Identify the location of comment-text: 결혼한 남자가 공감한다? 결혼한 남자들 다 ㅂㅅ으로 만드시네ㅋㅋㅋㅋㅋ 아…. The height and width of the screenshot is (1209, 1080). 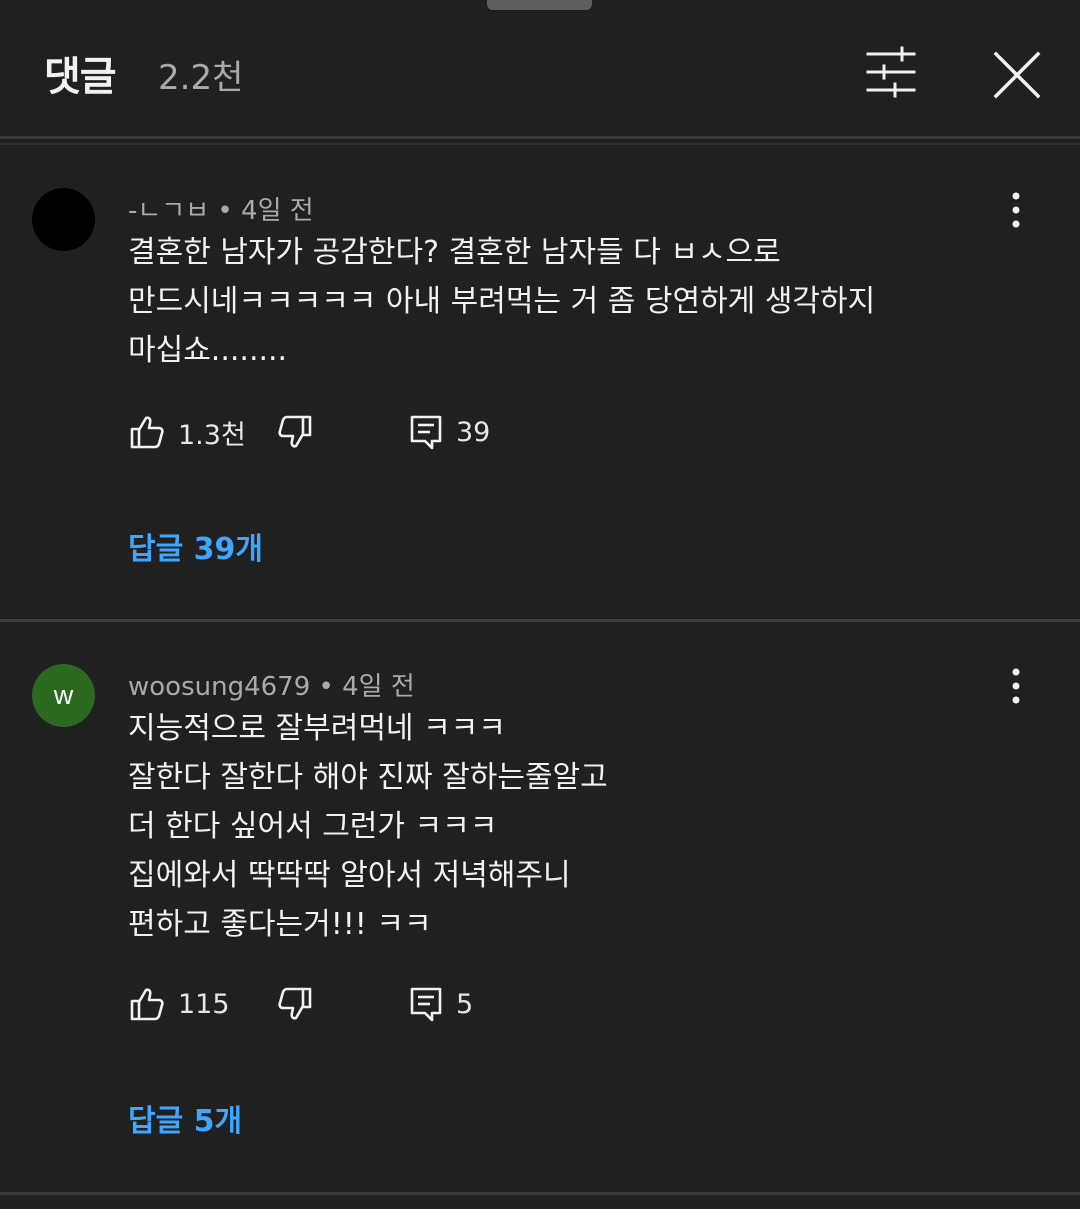
(548, 301).